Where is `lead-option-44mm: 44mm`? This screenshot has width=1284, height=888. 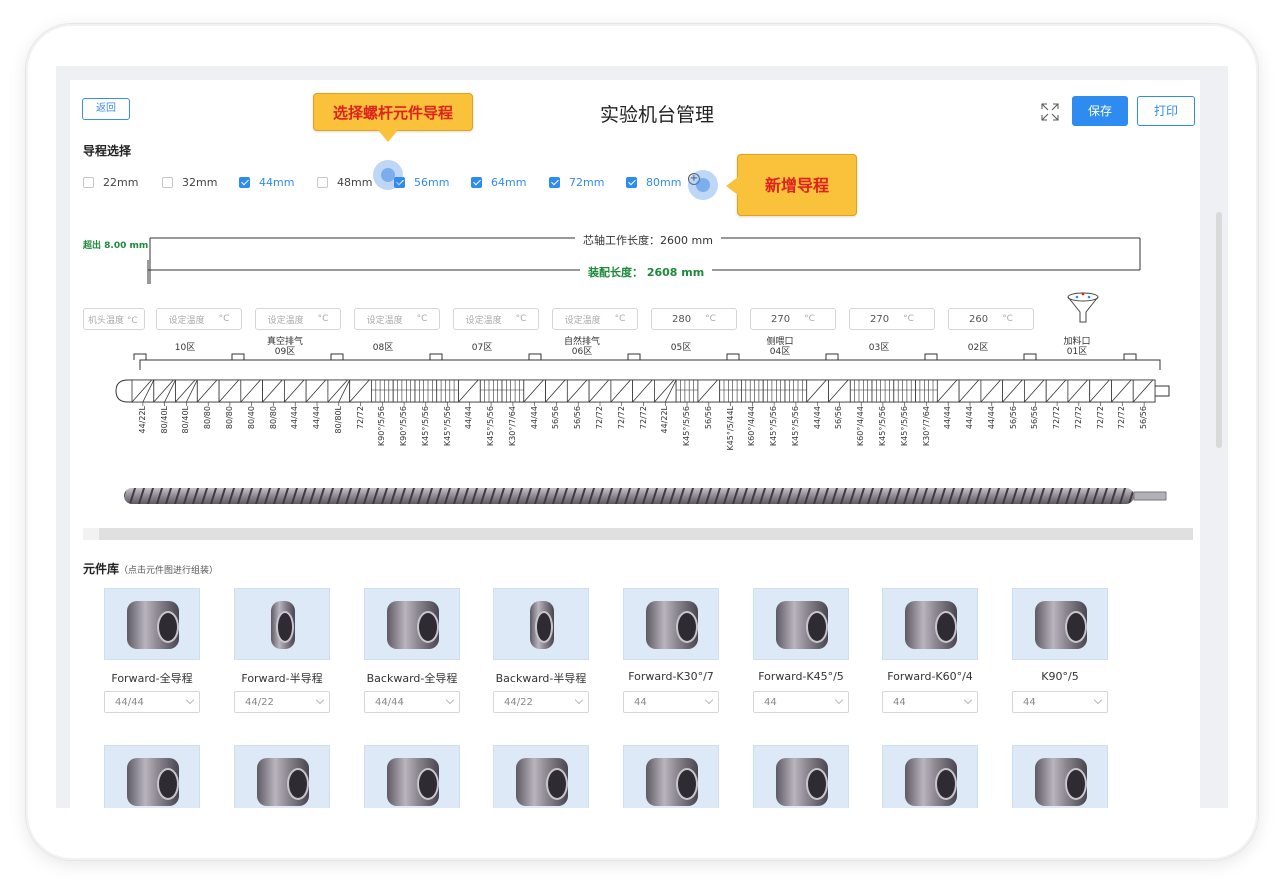 lead-option-44mm: 44mm is located at coordinates (266, 182).